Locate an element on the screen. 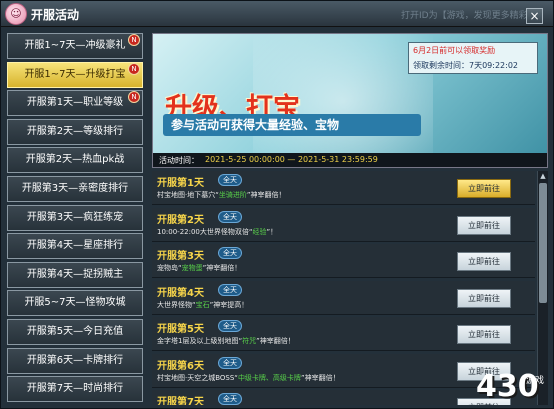  row-desc-text: 村宝地图·天空之城BOSS“ is located at coordinates (197, 377).